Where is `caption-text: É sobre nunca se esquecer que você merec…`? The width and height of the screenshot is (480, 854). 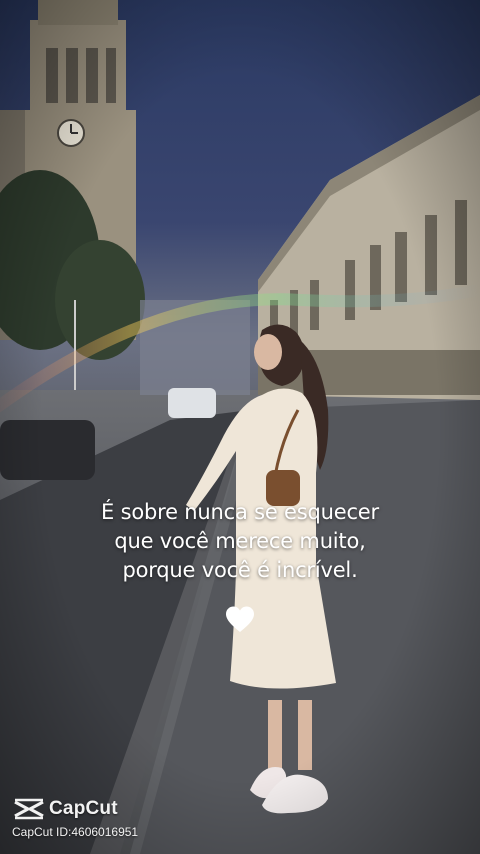
caption-text: É sobre nunca se esquecer que você merec… is located at coordinates (240, 541).